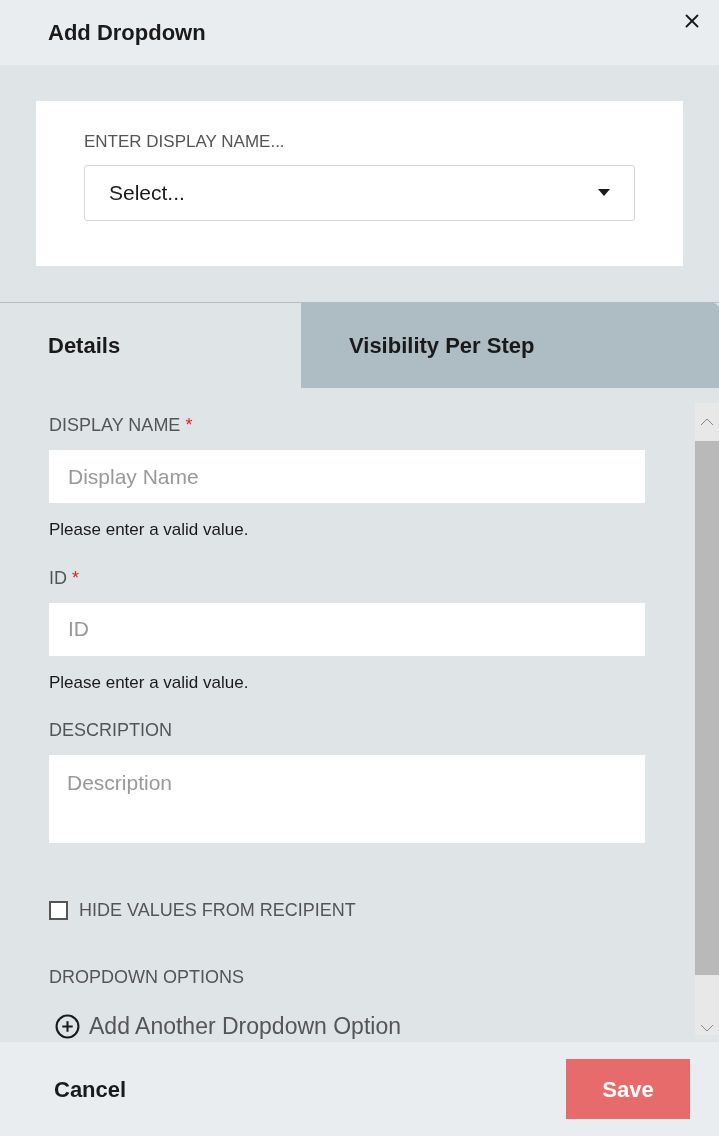 The height and width of the screenshot is (1136, 719). I want to click on chevron-up-icon, so click(707, 422).